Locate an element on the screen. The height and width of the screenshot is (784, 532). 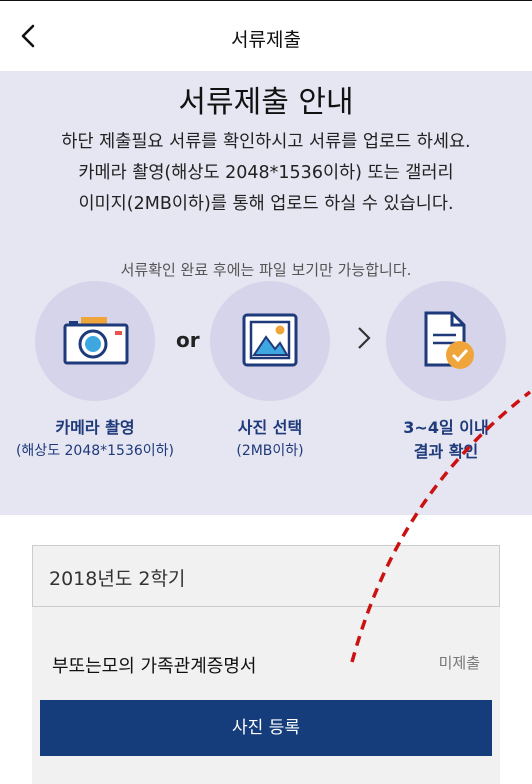
document-name: 부또는모의 가족관계증명서 is located at coordinates (154, 666).